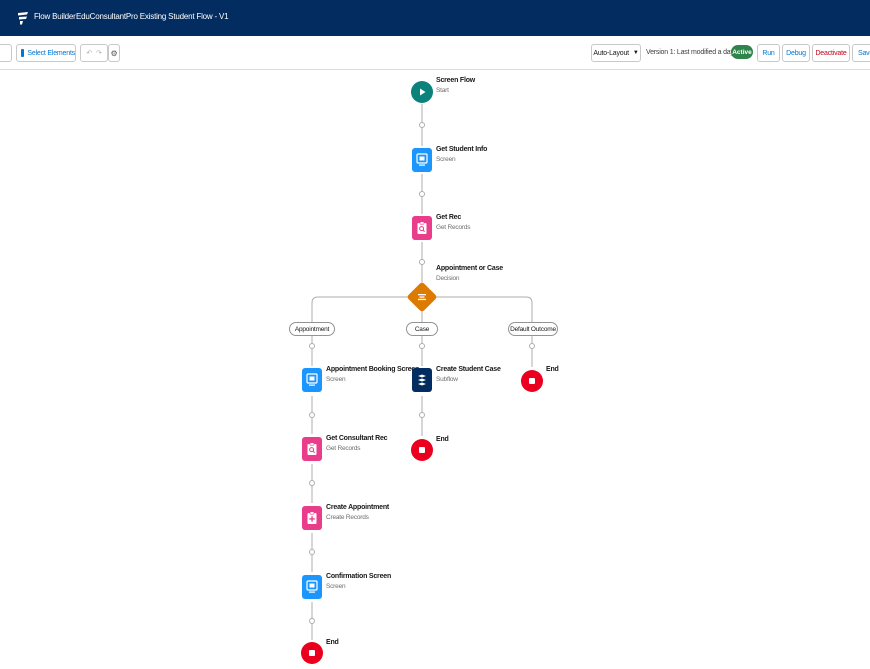 The image size is (870, 669). I want to click on branch-appointment: Appointment, so click(312, 329).